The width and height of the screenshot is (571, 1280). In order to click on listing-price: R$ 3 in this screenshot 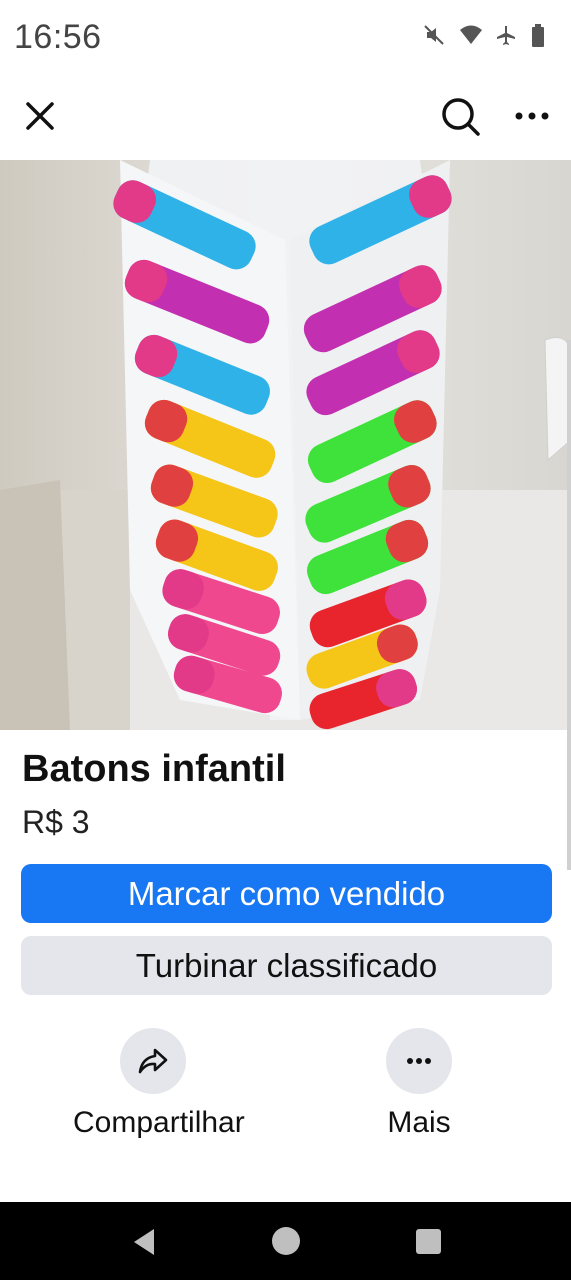, I will do `click(56, 822)`.